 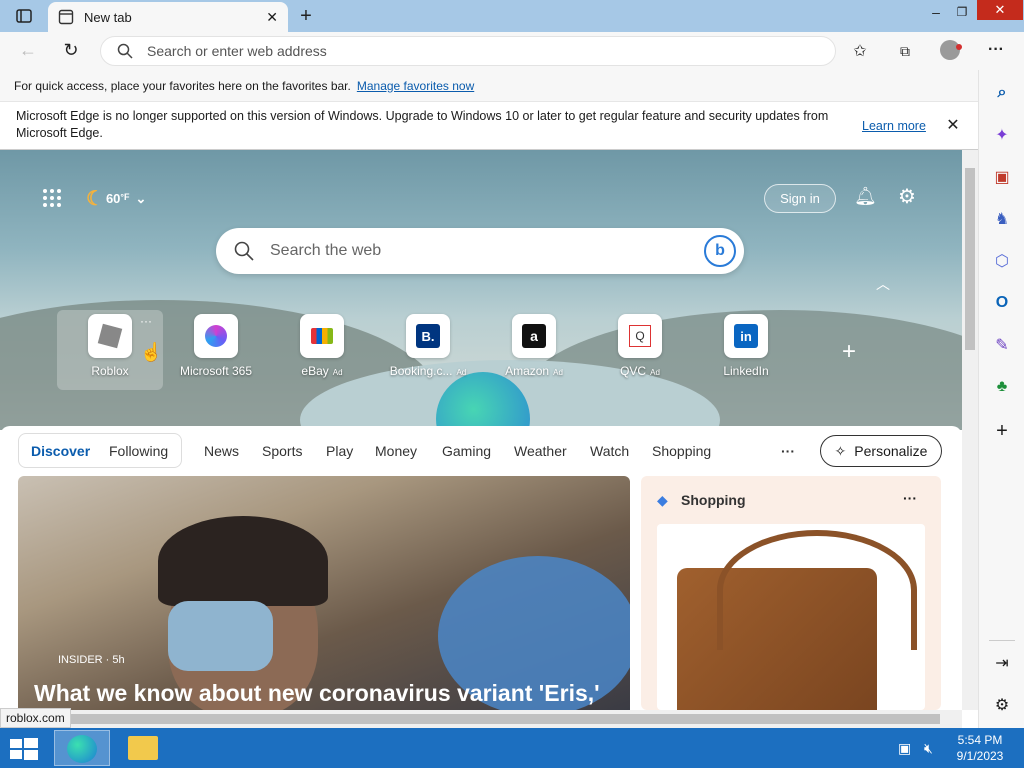 What do you see at coordinates (950, 50) in the screenshot?
I see `profile-avatar` at bounding box center [950, 50].